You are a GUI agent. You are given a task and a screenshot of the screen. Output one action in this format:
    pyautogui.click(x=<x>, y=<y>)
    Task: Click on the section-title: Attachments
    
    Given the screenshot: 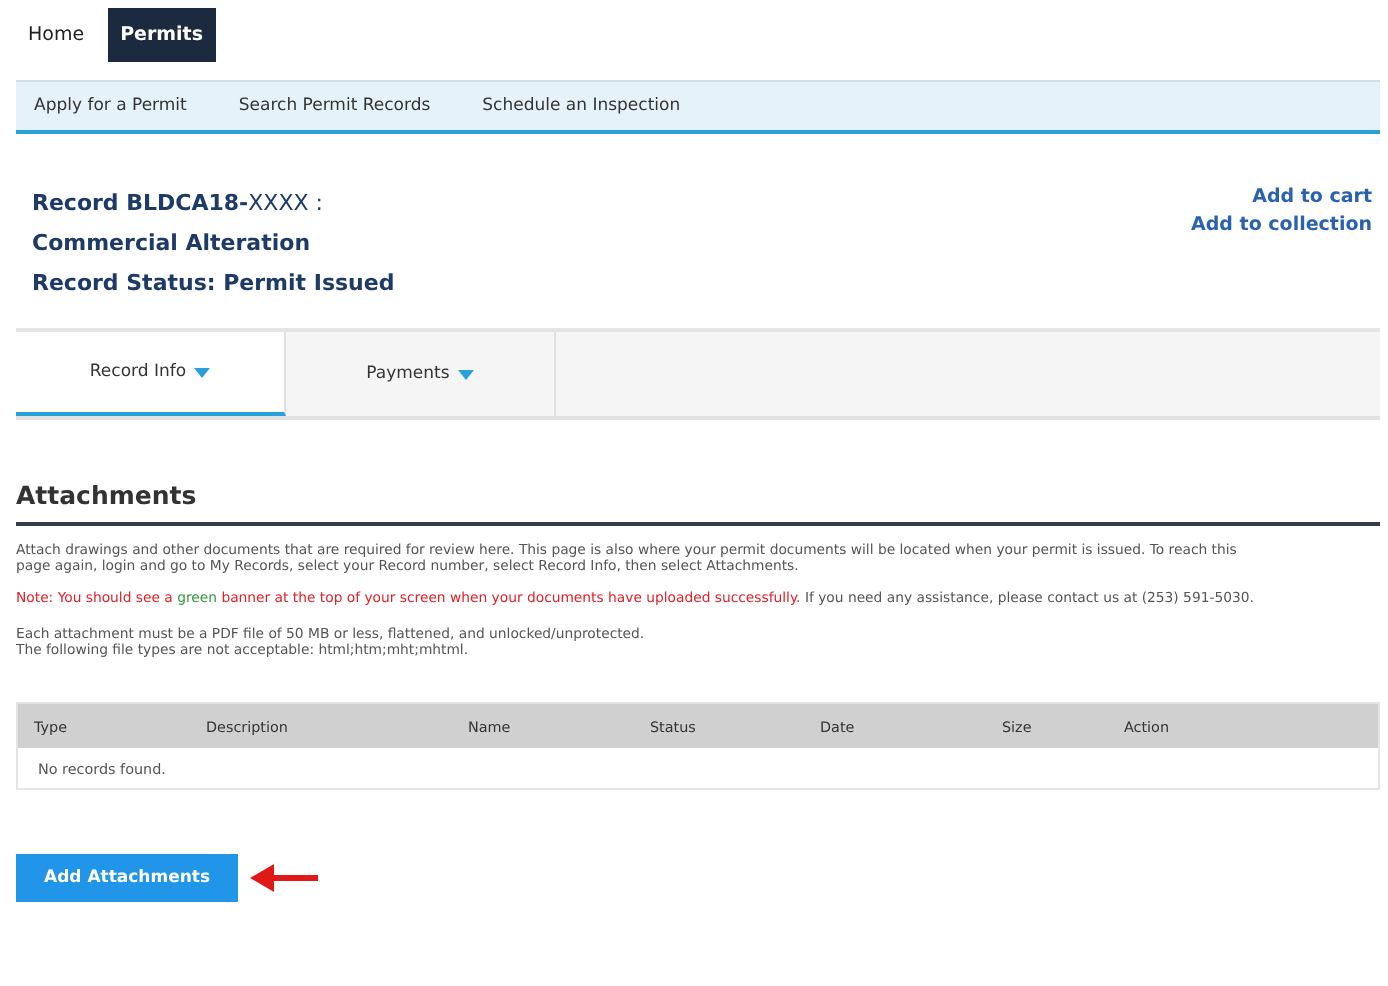 What is the action you would take?
    pyautogui.click(x=698, y=503)
    